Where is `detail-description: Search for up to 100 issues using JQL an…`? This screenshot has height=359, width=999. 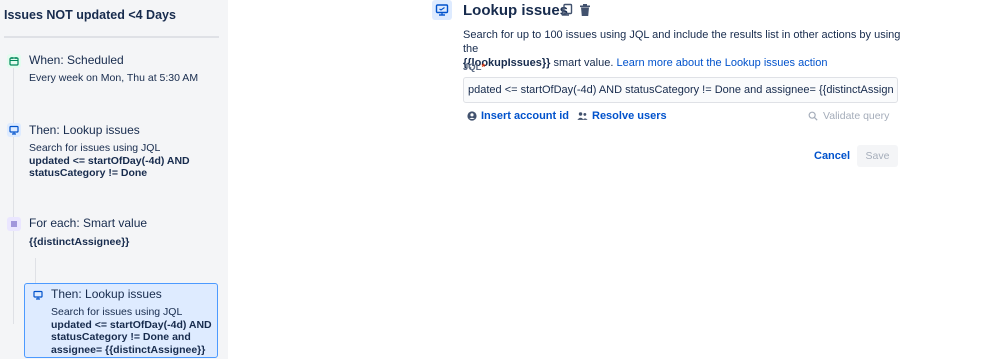 detail-description: Search for up to 100 issues using JQL an… is located at coordinates (683, 49).